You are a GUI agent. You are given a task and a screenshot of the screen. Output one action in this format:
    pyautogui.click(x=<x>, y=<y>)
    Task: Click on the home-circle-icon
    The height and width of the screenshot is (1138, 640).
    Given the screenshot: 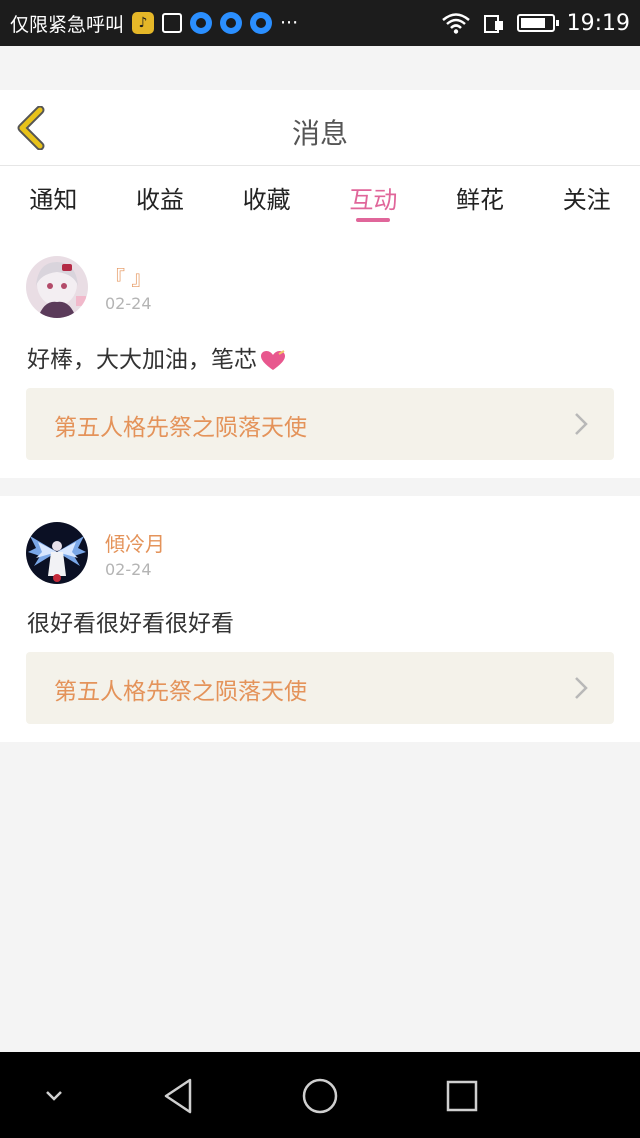 What is the action you would take?
    pyautogui.click(x=320, y=1096)
    